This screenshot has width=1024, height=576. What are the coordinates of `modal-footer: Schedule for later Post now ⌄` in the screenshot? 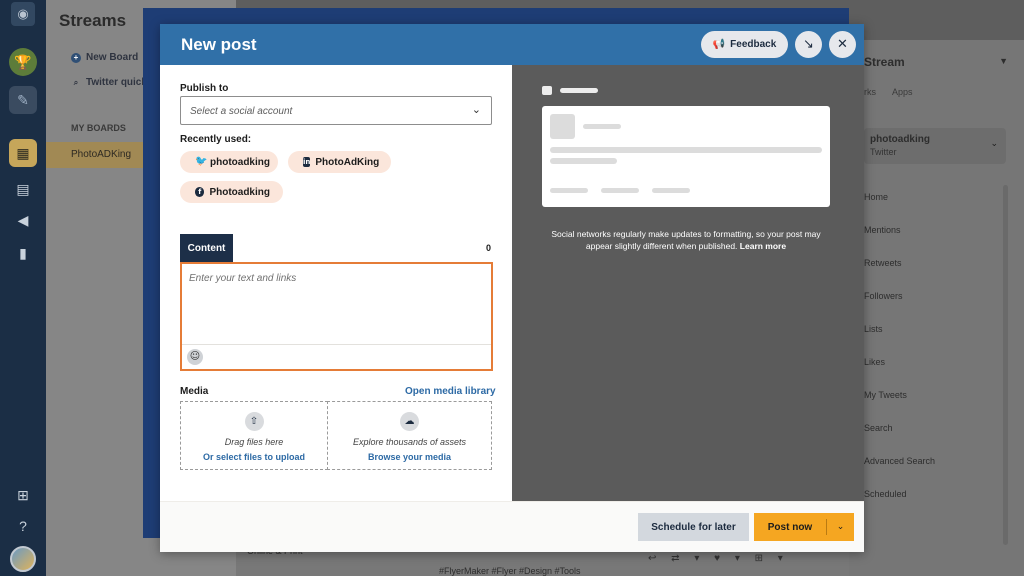 It's located at (512, 526).